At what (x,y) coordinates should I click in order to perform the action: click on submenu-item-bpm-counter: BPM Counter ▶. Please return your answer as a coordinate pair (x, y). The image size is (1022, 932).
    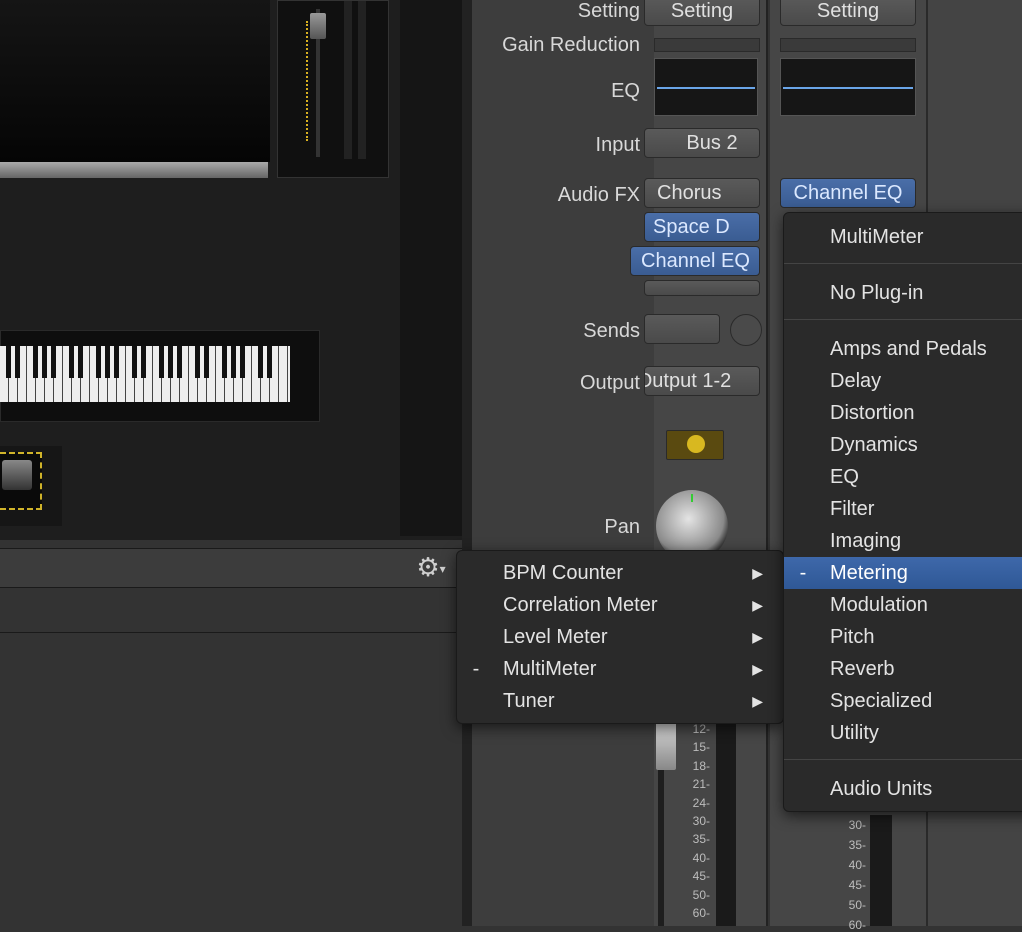
    Looking at the image, I should click on (620, 573).